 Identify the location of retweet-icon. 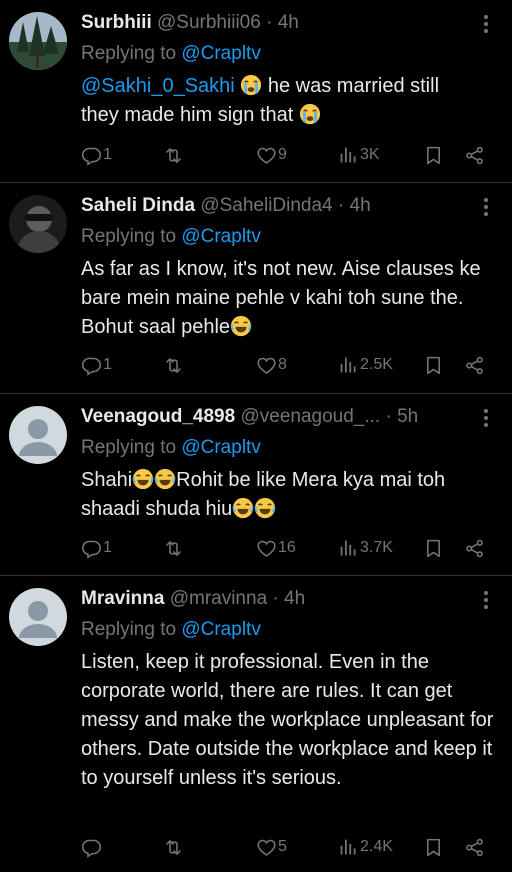
(173, 155).